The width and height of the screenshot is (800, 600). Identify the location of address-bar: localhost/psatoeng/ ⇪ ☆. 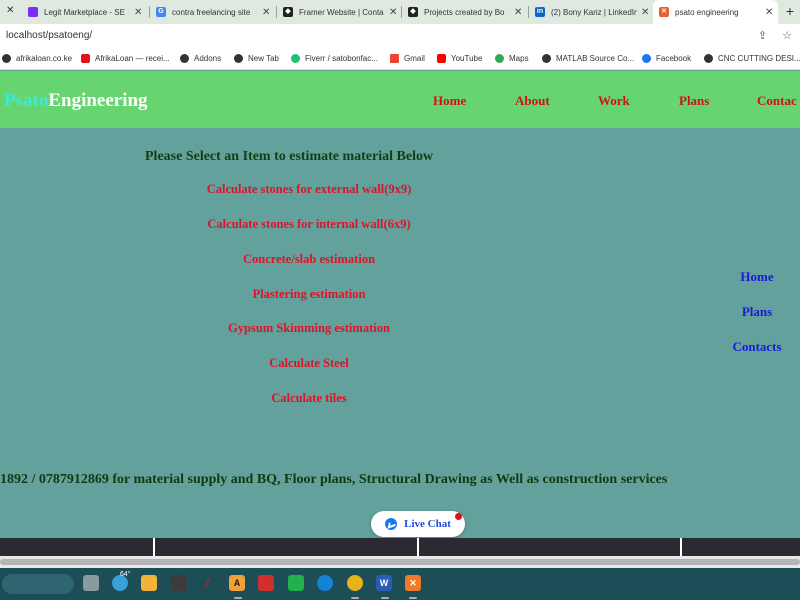
(400, 37).